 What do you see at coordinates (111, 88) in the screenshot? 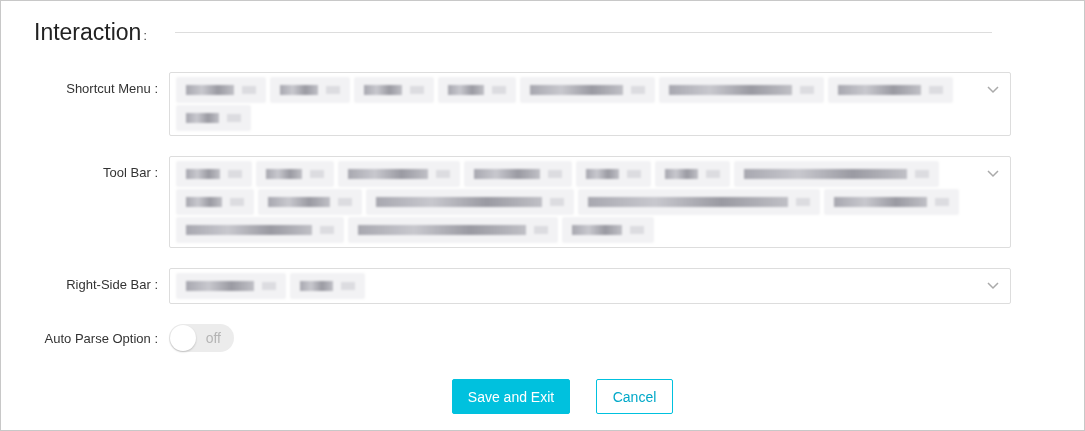
I see `field-label: Shortcut Menu :` at bounding box center [111, 88].